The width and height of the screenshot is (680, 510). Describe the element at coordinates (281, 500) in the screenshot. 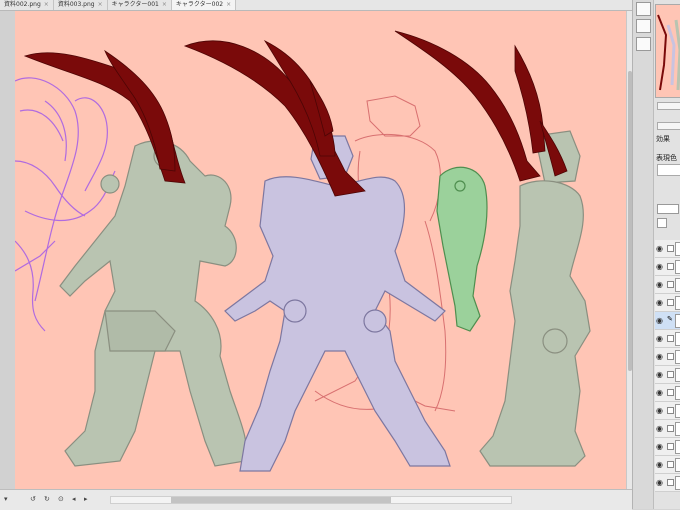

I see `horizontal-scroll-thumb` at that location.